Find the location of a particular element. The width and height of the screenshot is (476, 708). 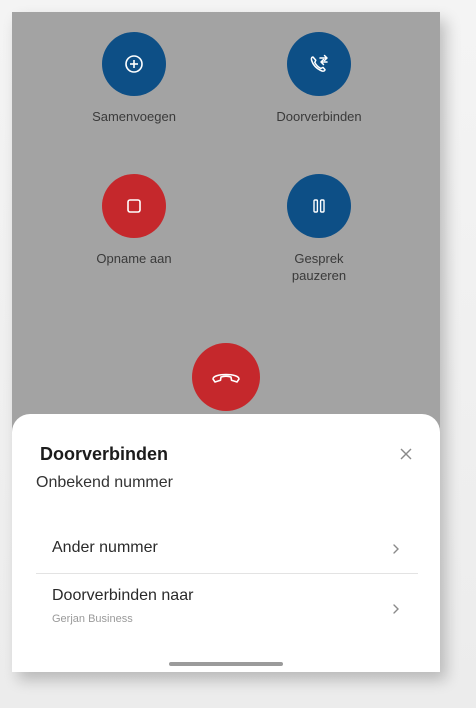

transfer-label: Doorverbinden is located at coordinates (319, 116).